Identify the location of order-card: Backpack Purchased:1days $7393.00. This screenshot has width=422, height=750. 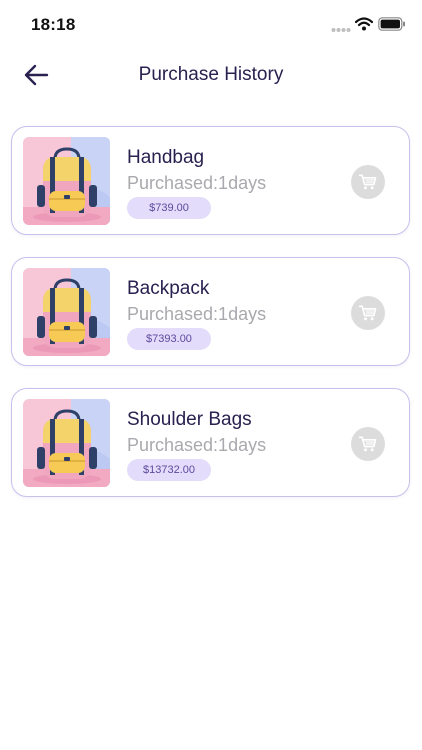
(210, 311).